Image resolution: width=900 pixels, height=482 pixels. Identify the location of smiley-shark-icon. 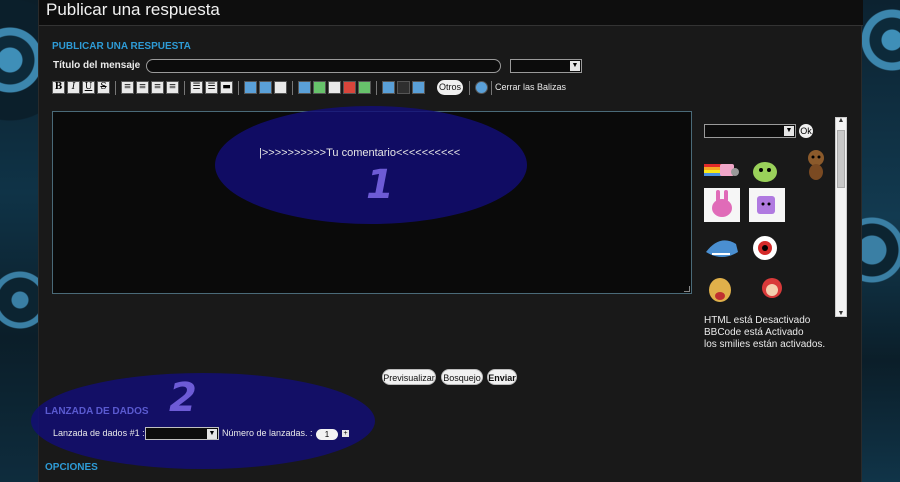
(722, 249).